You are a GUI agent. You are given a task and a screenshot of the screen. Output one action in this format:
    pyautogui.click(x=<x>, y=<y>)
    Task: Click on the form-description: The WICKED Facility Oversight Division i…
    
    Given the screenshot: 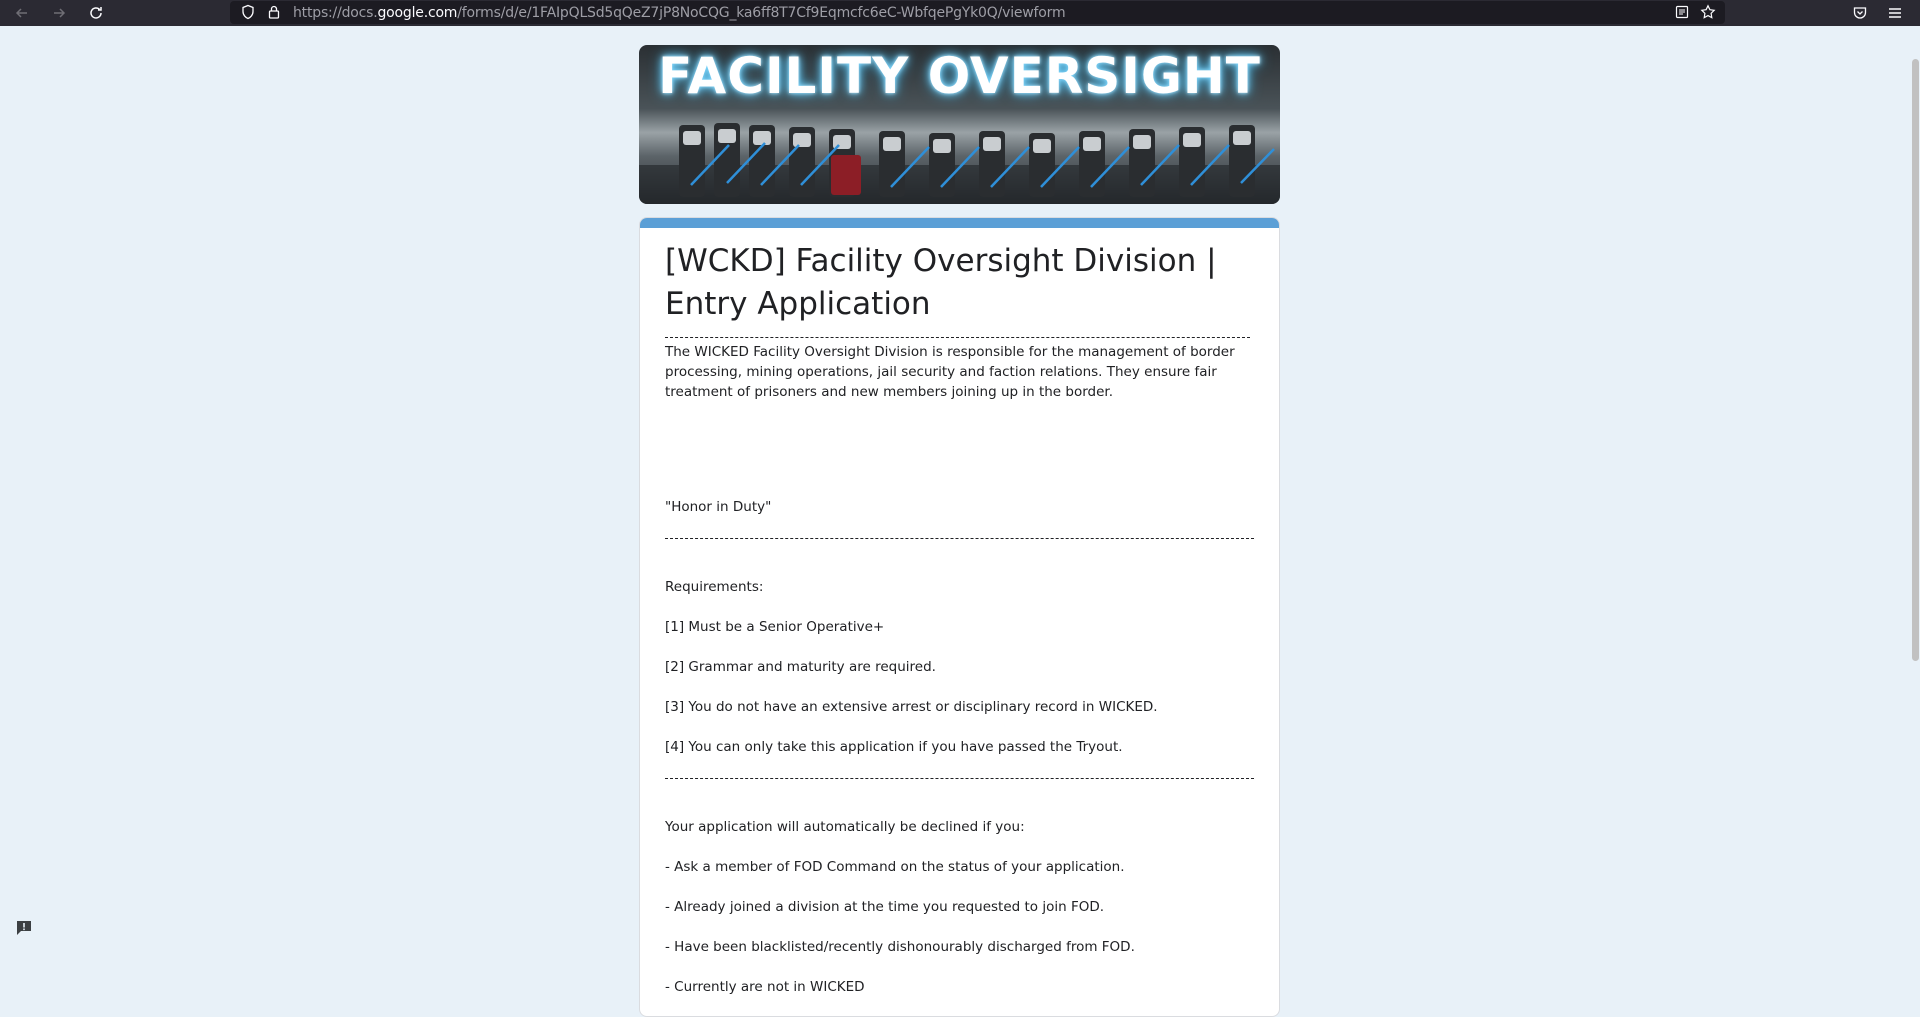 What is the action you would take?
    pyautogui.click(x=960, y=372)
    